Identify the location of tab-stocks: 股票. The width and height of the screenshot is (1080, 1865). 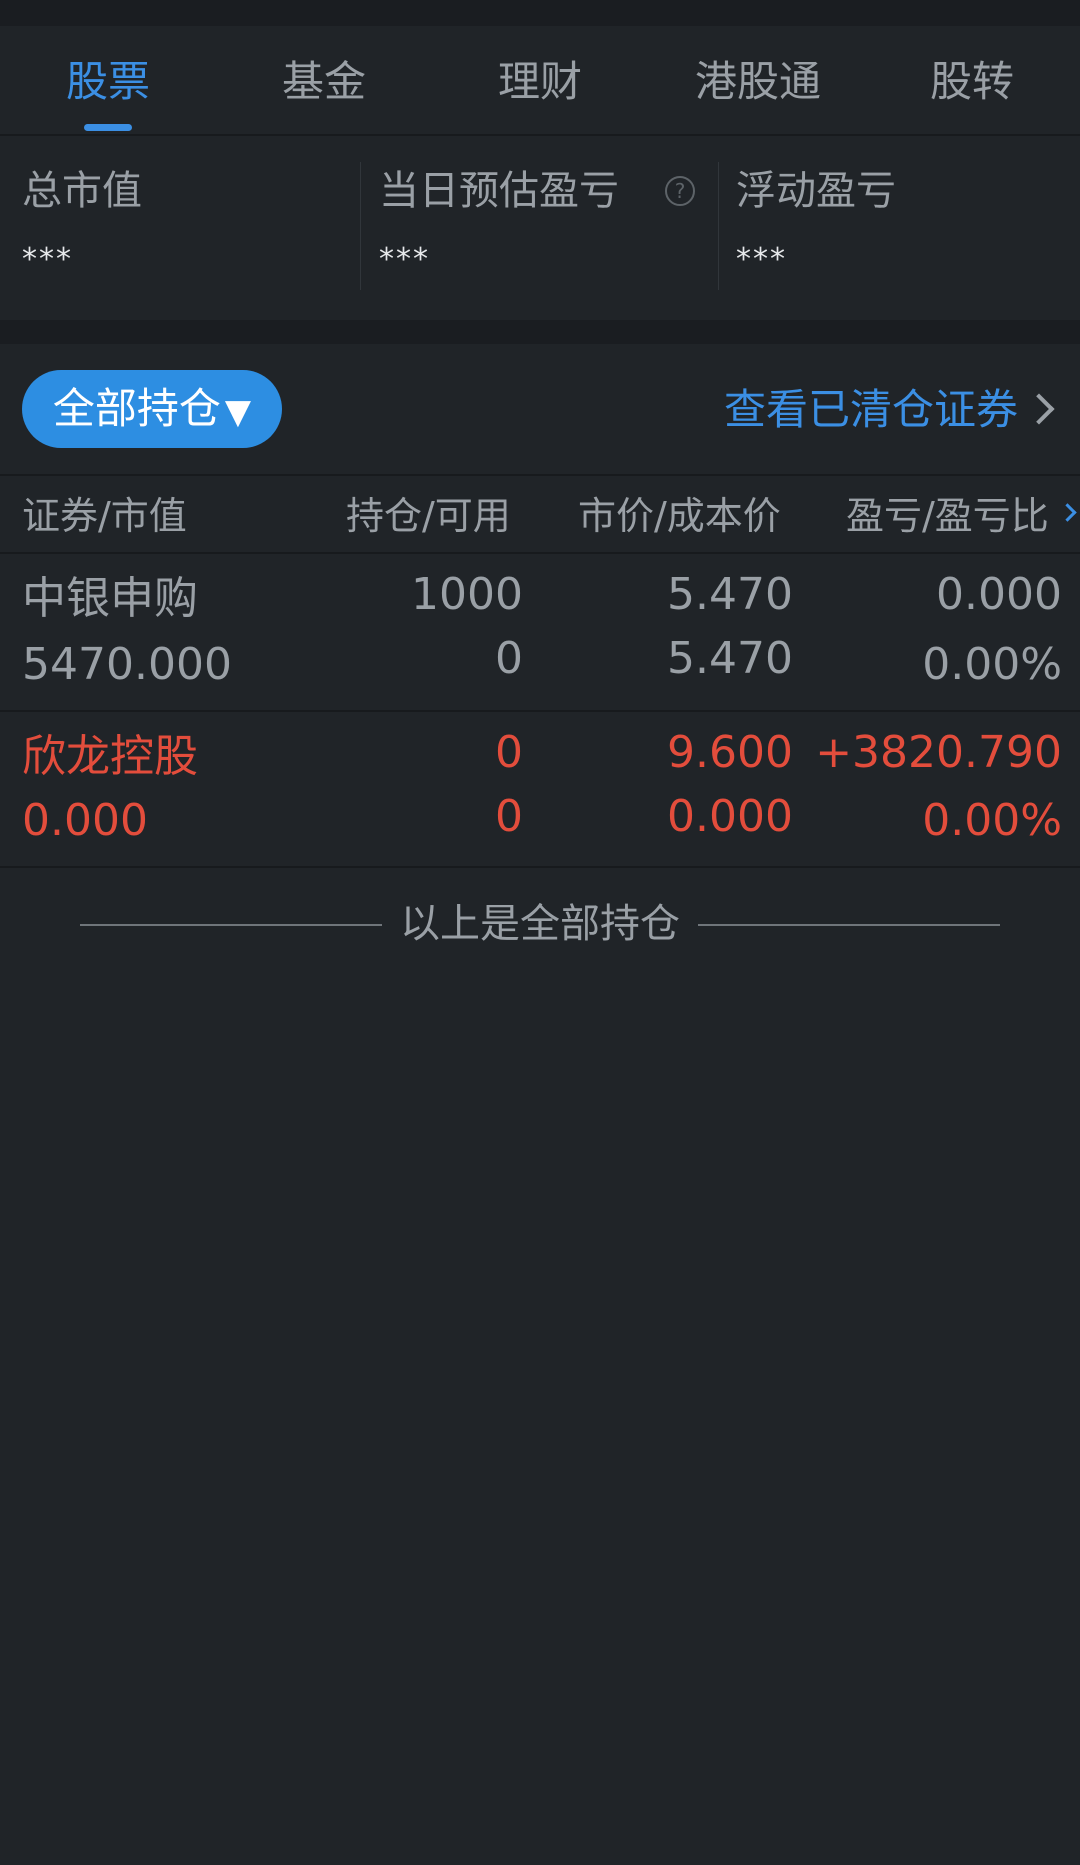
(108, 82).